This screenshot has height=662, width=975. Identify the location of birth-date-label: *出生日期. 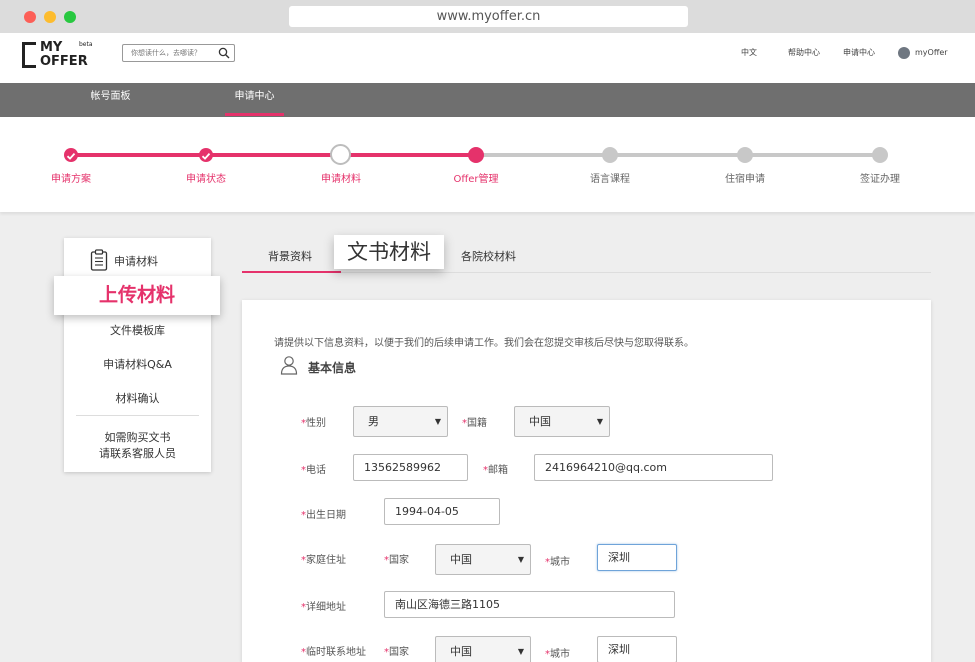
(323, 515).